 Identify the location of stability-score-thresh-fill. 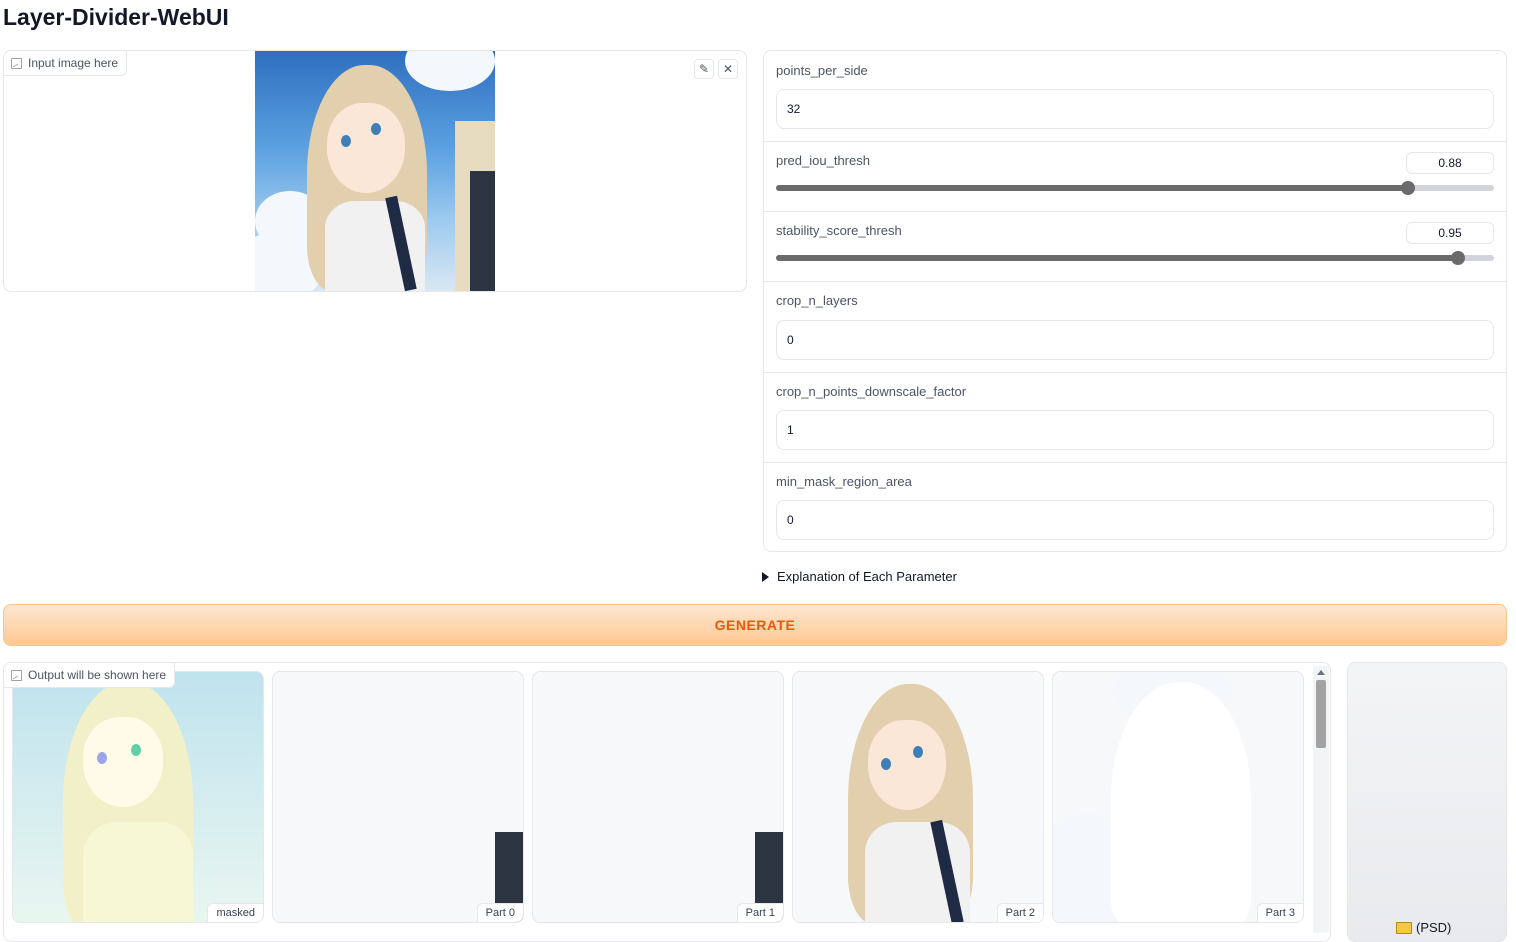
(1117, 258).